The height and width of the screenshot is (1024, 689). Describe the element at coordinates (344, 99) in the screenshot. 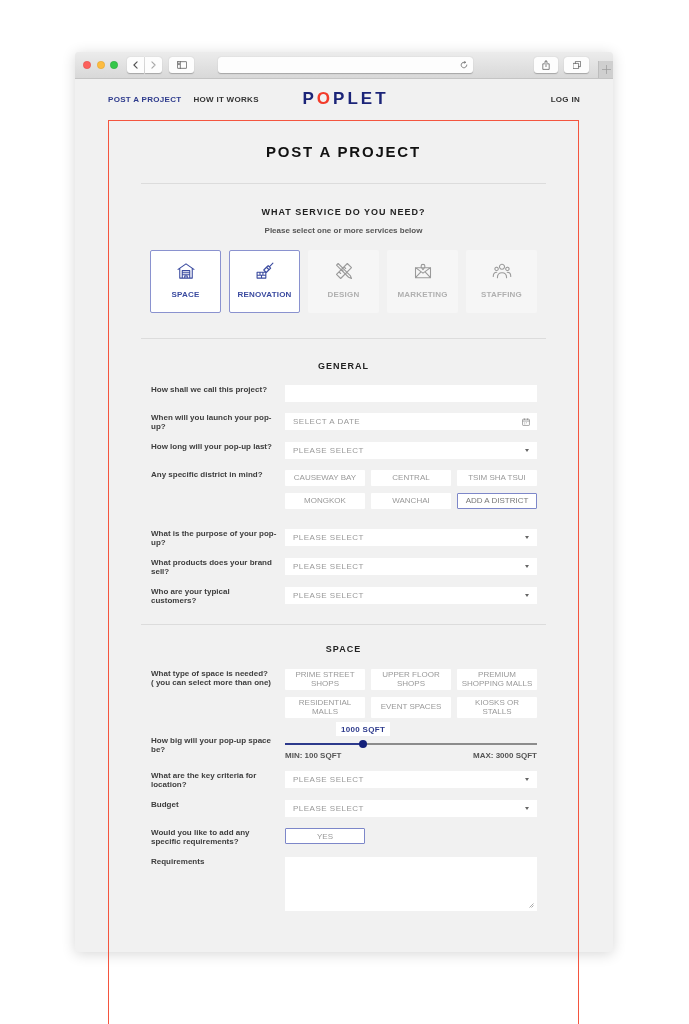

I see `logo: POPLET` at that location.